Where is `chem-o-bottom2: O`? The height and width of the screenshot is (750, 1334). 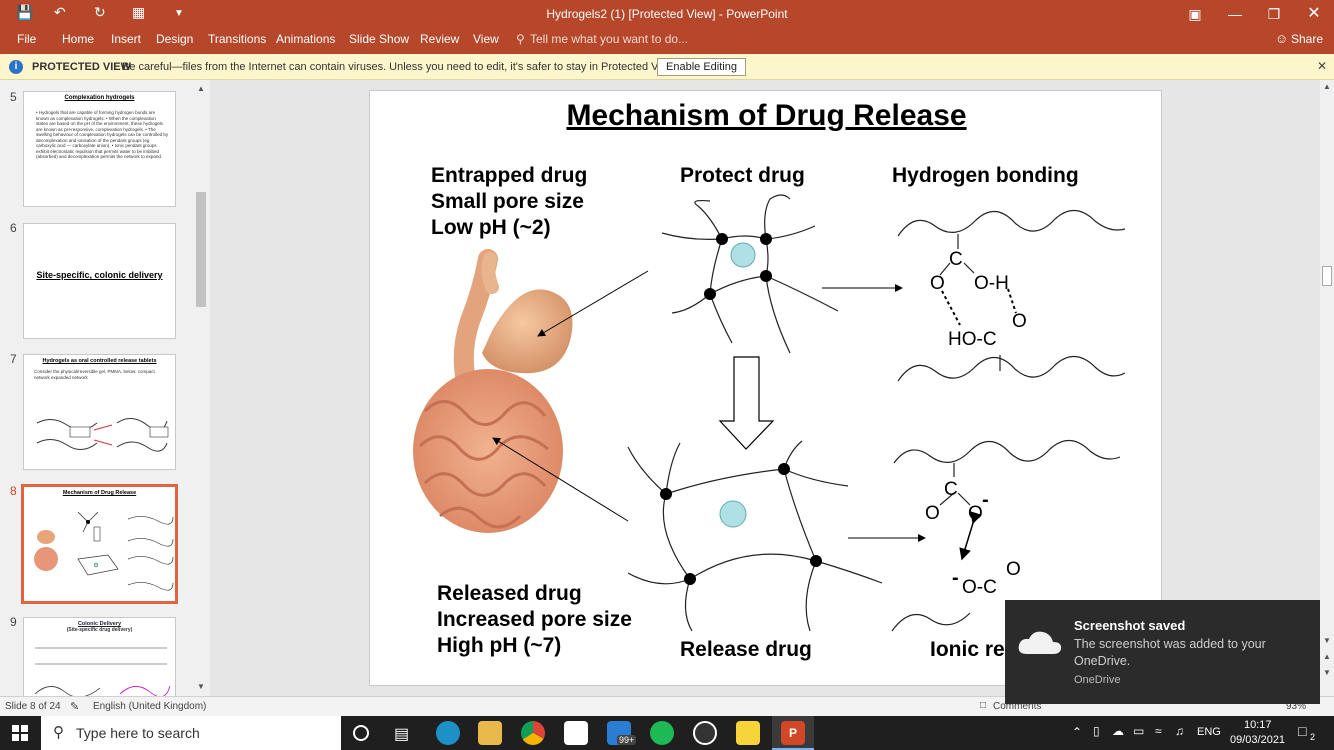 chem-o-bottom2: O is located at coordinates (975, 513).